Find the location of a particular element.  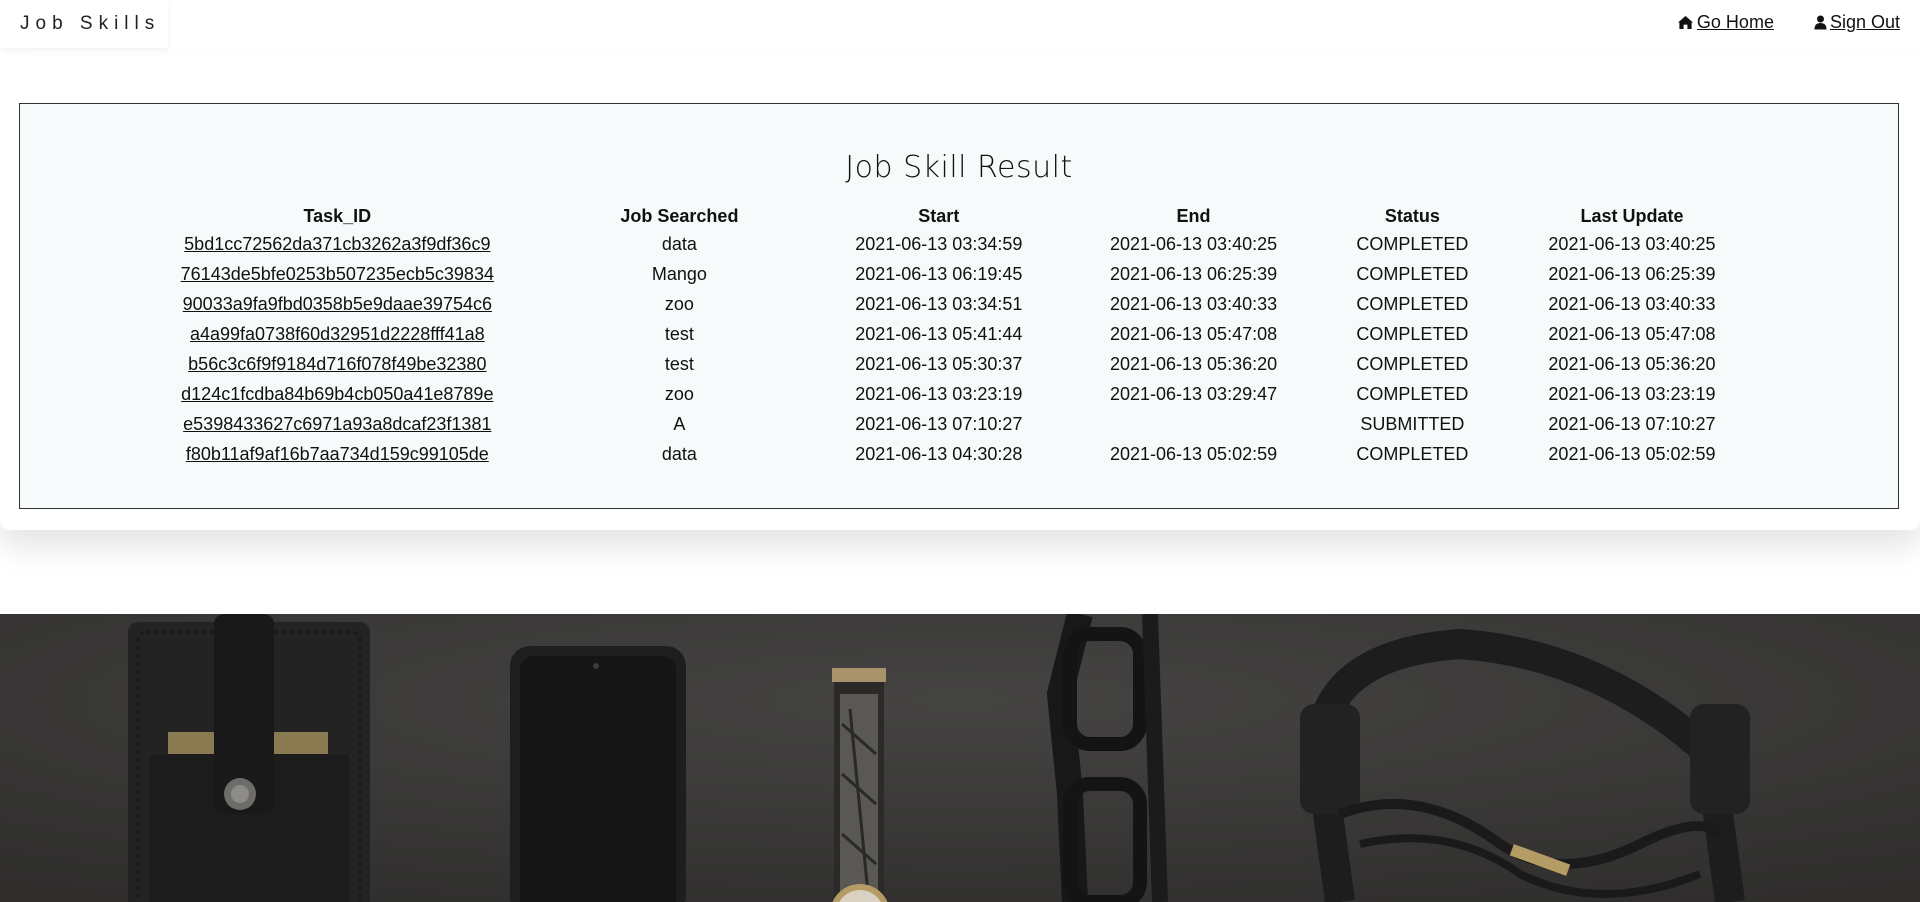

task-id-cell: d124c1fcdba84b69b4cb050a41e8789e is located at coordinates (337, 394).